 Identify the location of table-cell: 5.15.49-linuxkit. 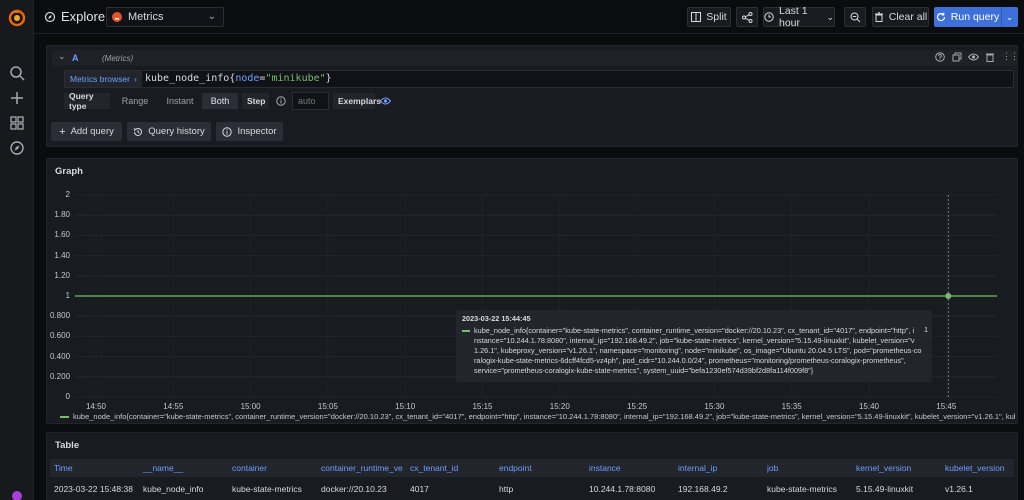
(885, 489).